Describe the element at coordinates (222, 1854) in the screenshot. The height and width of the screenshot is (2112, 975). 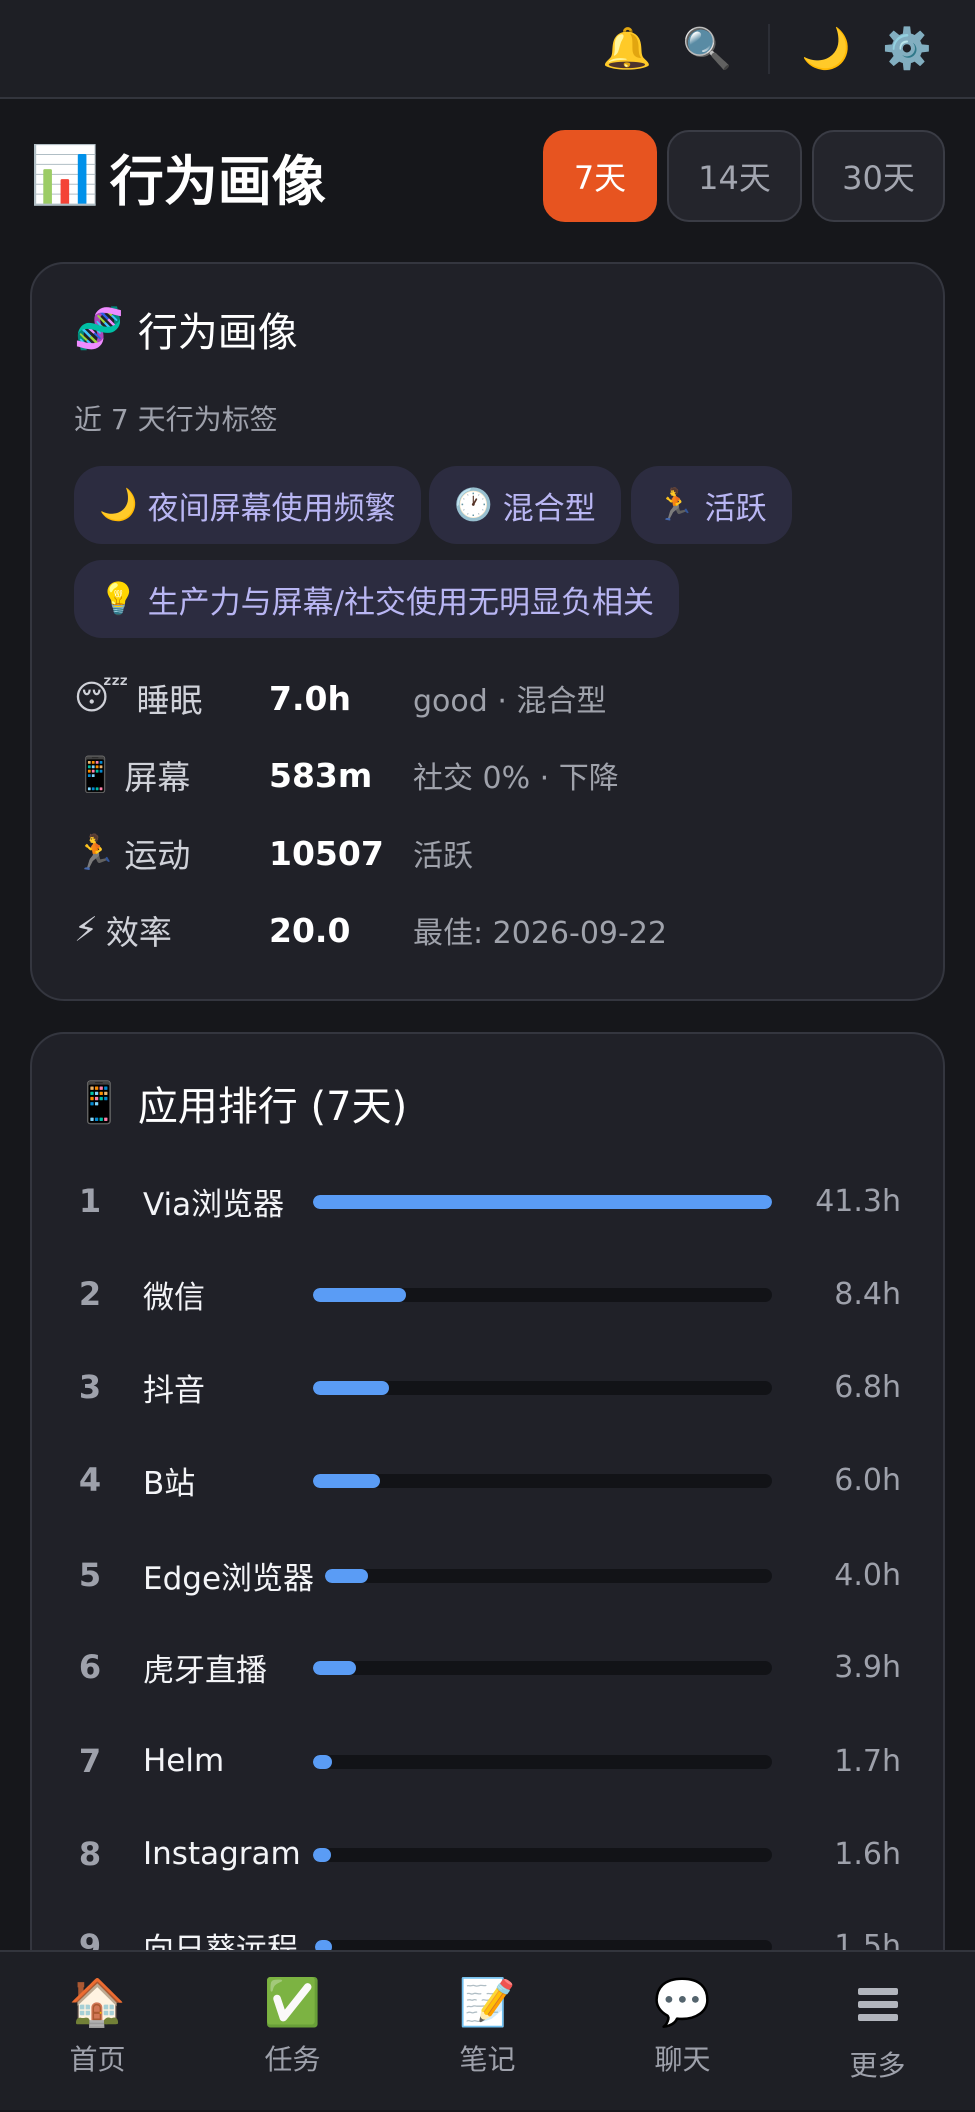
I see `app-name: Instagram` at that location.